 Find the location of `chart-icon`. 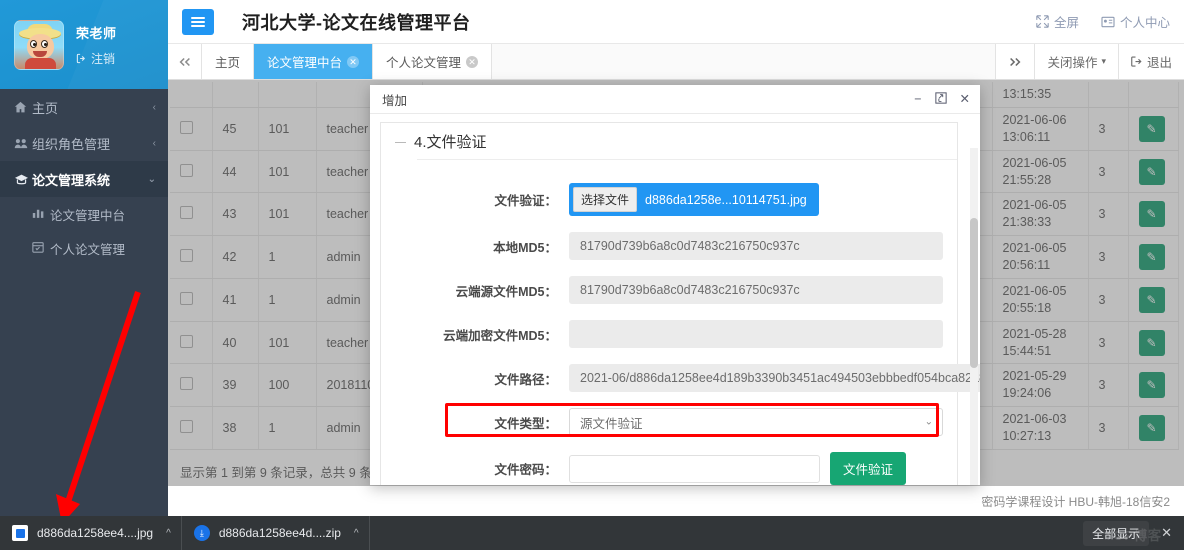

chart-icon is located at coordinates (41, 214).